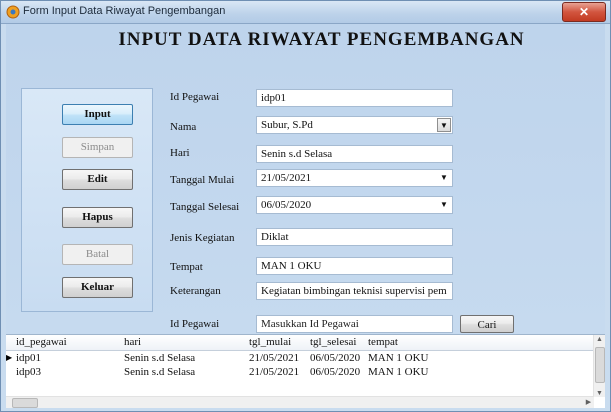  I want to click on simpan-button: Simpan, so click(97, 147).